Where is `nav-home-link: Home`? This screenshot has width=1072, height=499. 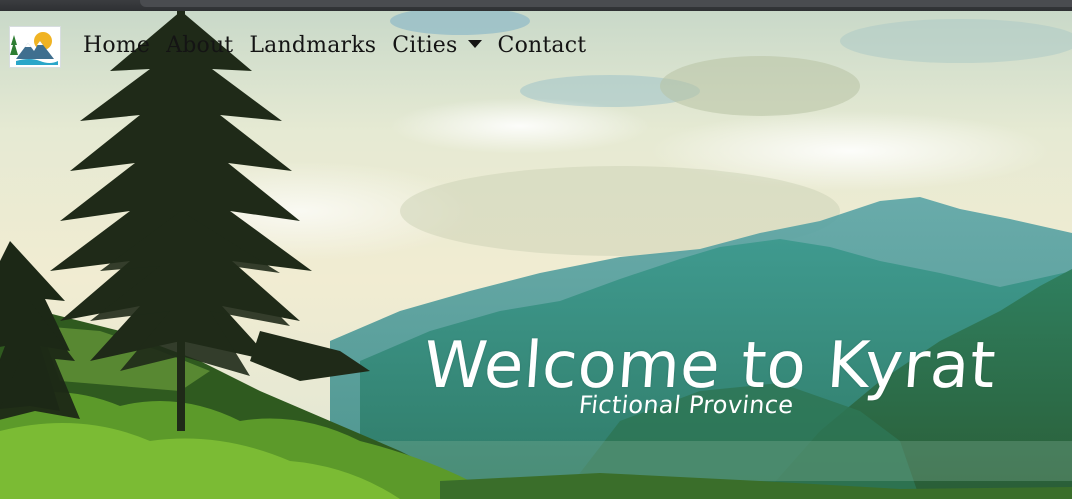 nav-home-link: Home is located at coordinates (116, 46).